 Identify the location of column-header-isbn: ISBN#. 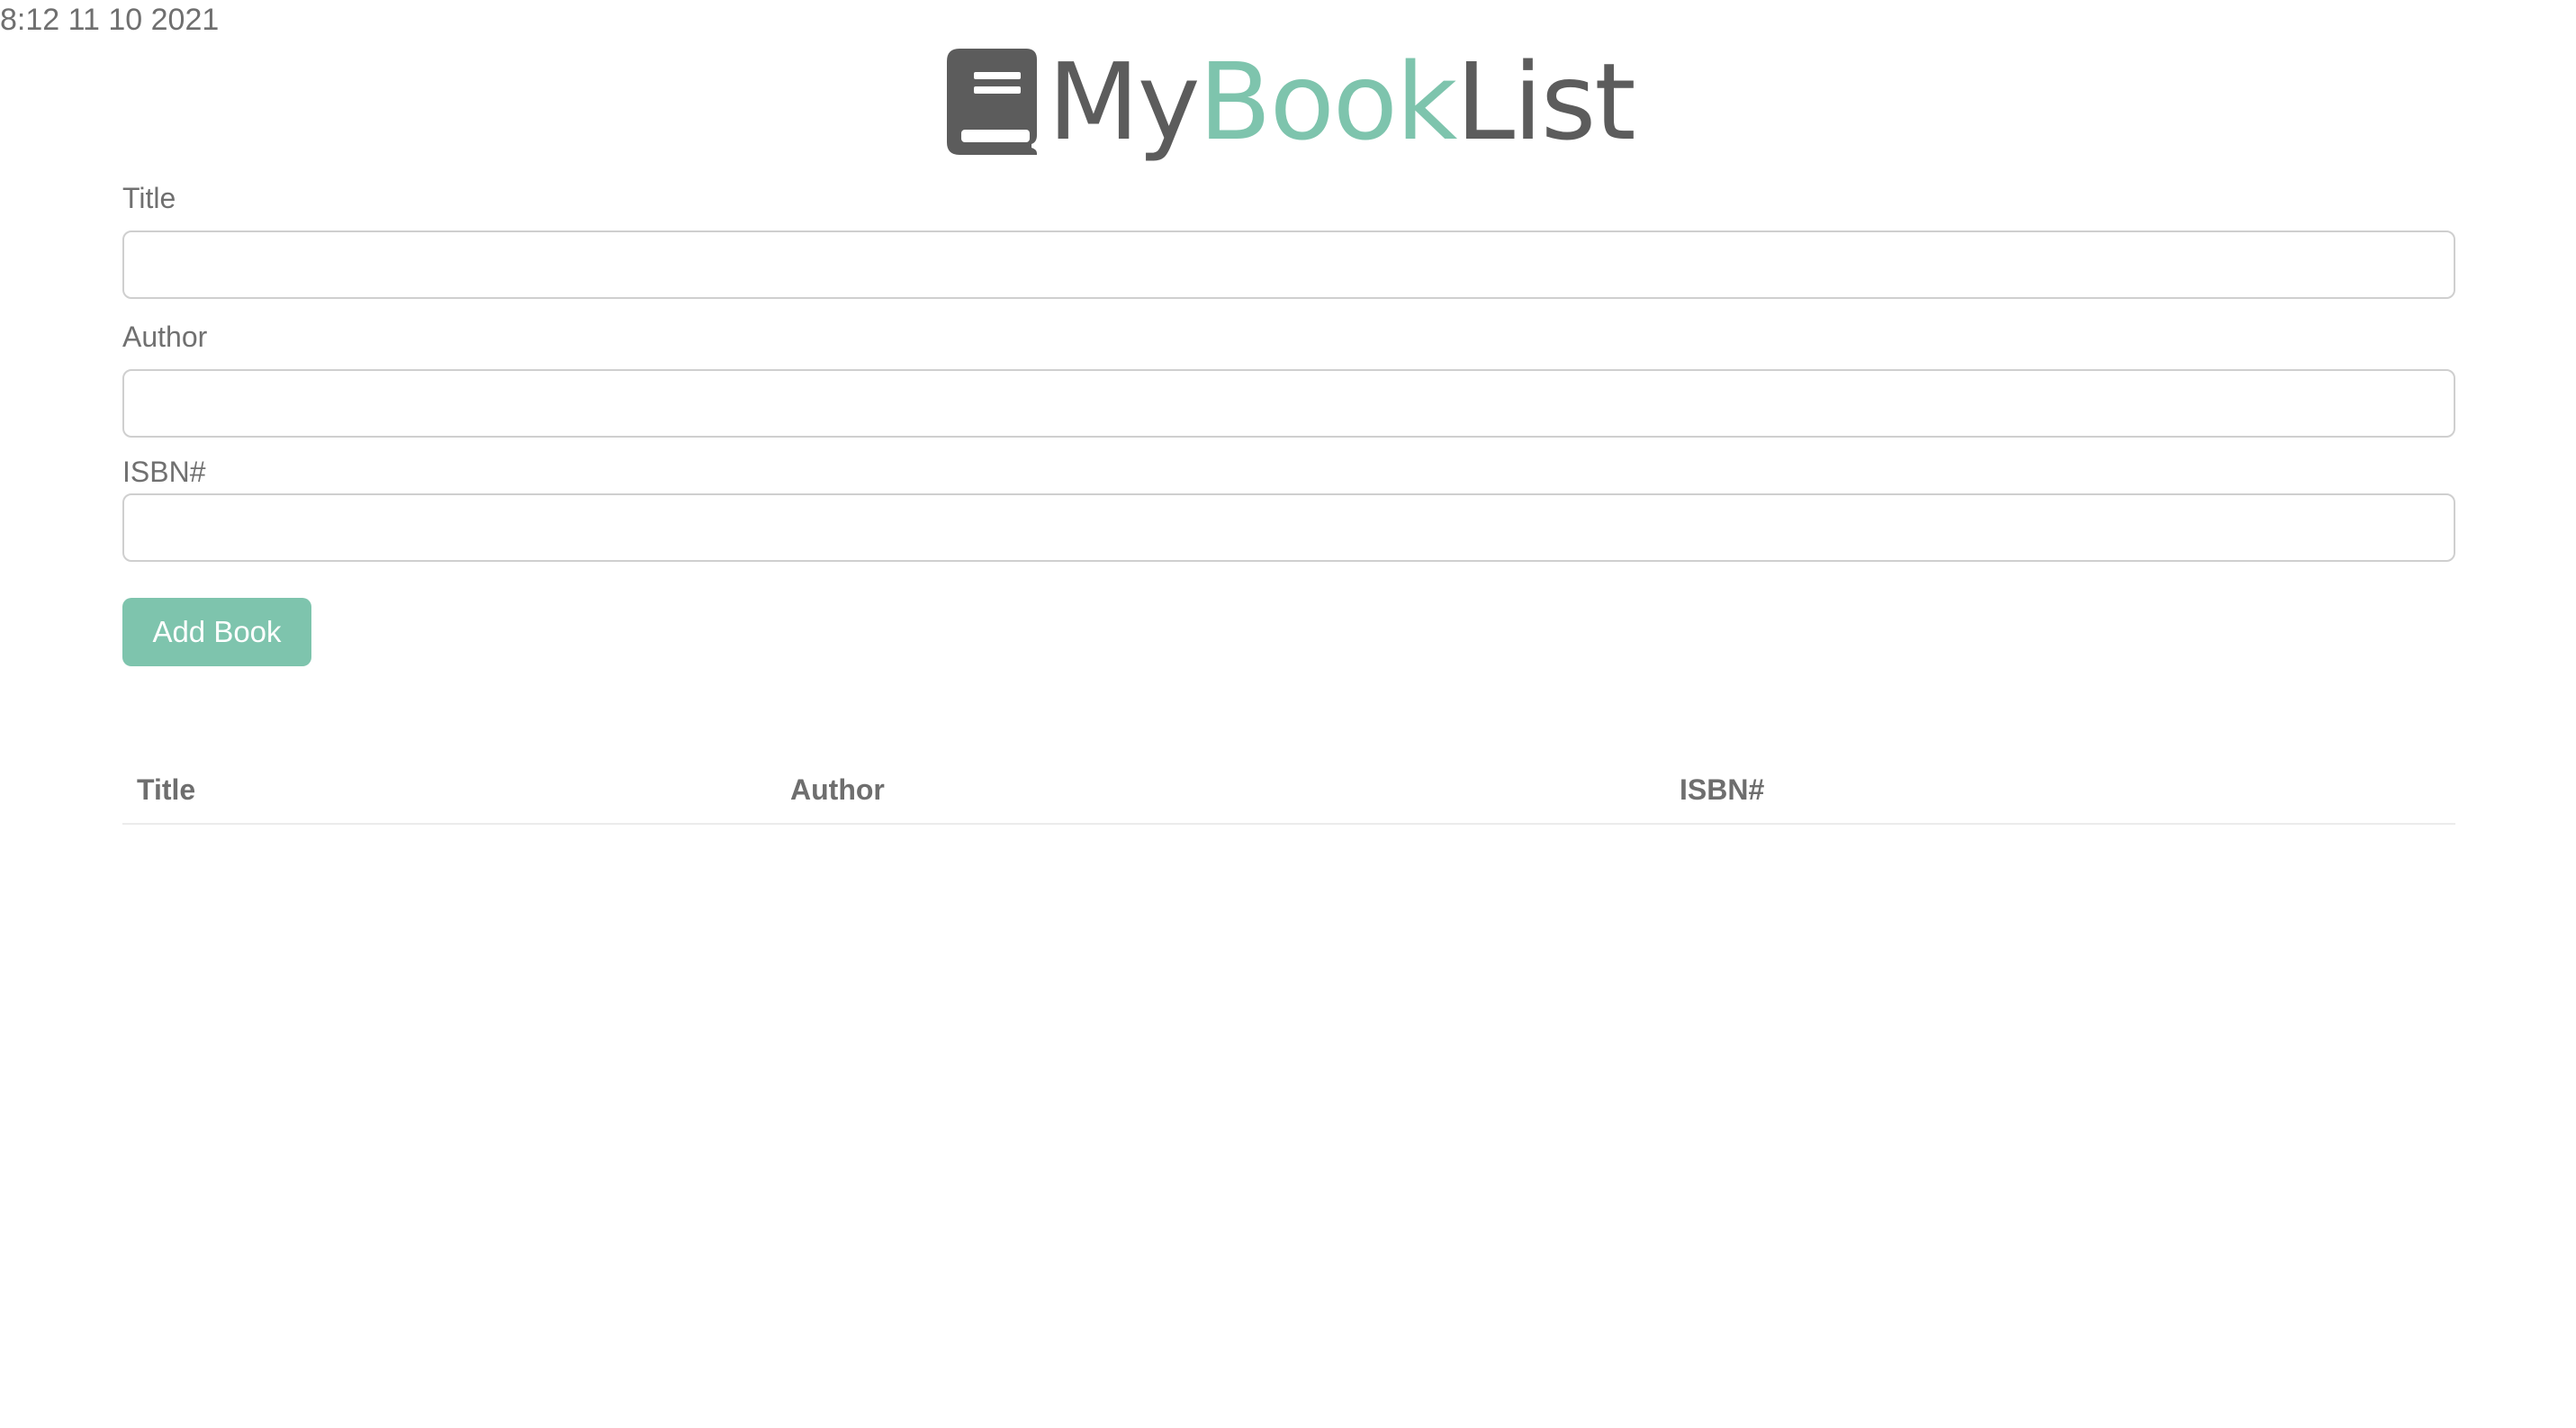
(2060, 790).